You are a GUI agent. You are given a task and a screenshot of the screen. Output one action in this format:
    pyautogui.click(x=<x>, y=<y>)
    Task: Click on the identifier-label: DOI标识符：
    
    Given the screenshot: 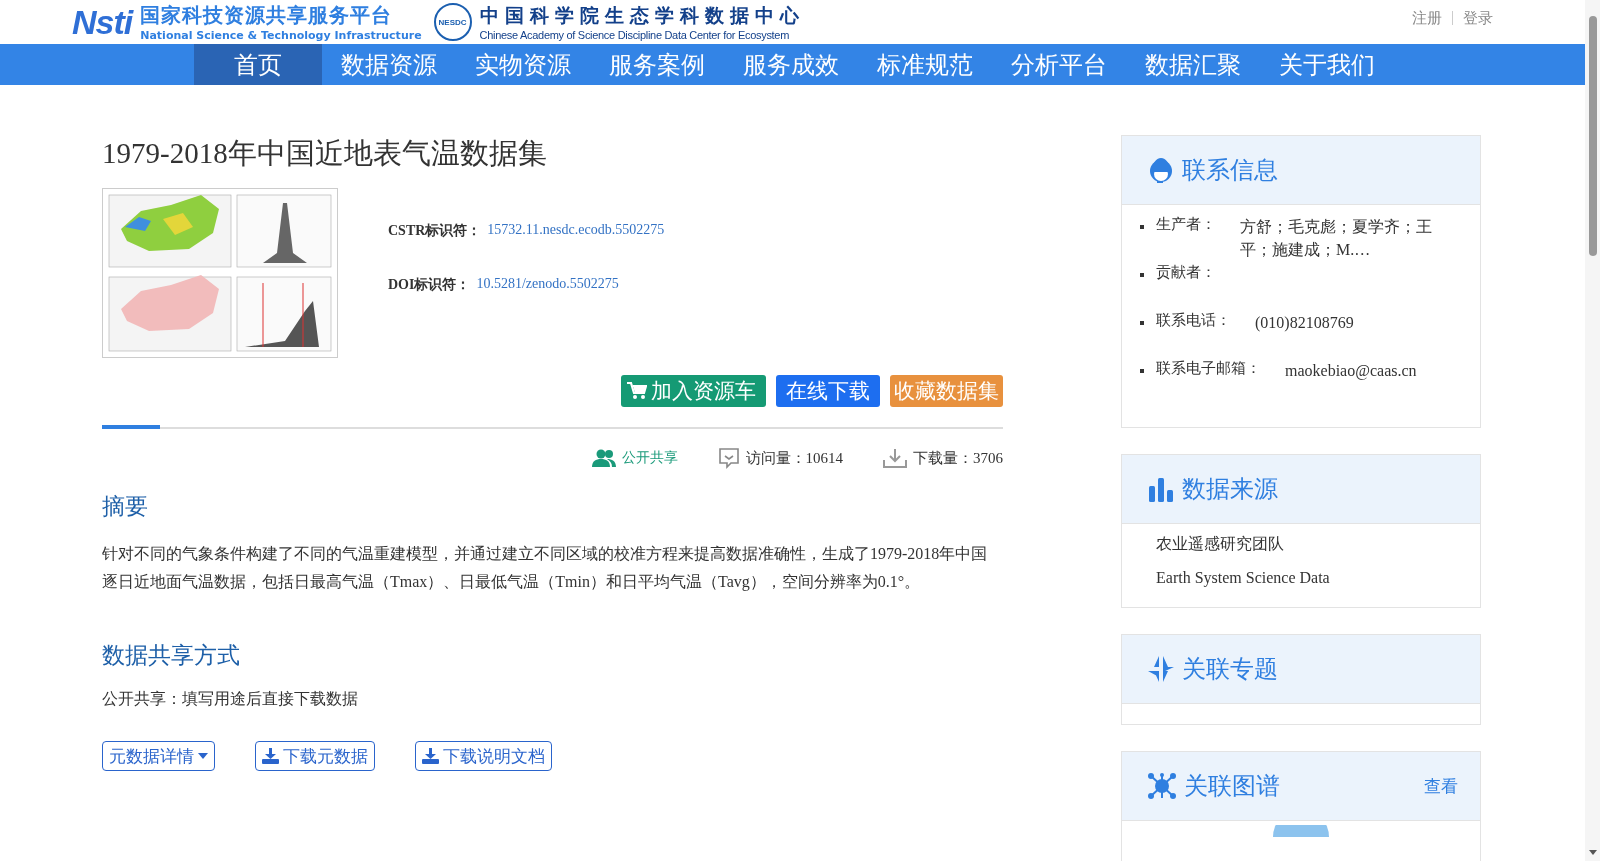 What is the action you would take?
    pyautogui.click(x=429, y=285)
    